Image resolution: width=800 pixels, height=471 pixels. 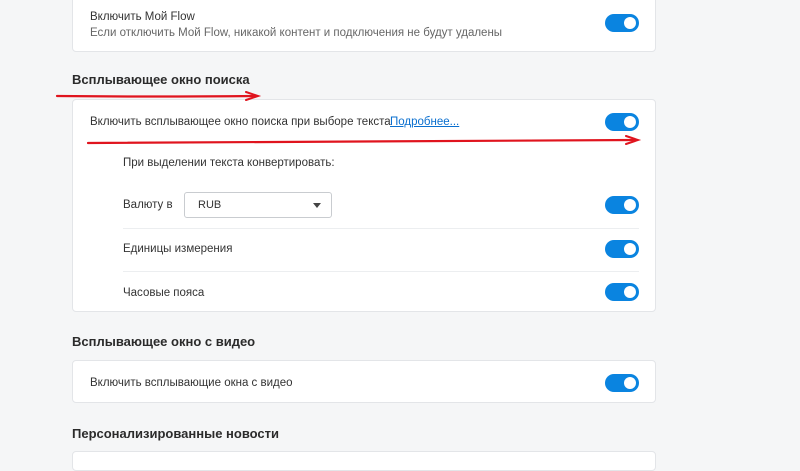 What do you see at coordinates (164, 293) in the screenshot?
I see `timezones-label: Часовые пояса` at bounding box center [164, 293].